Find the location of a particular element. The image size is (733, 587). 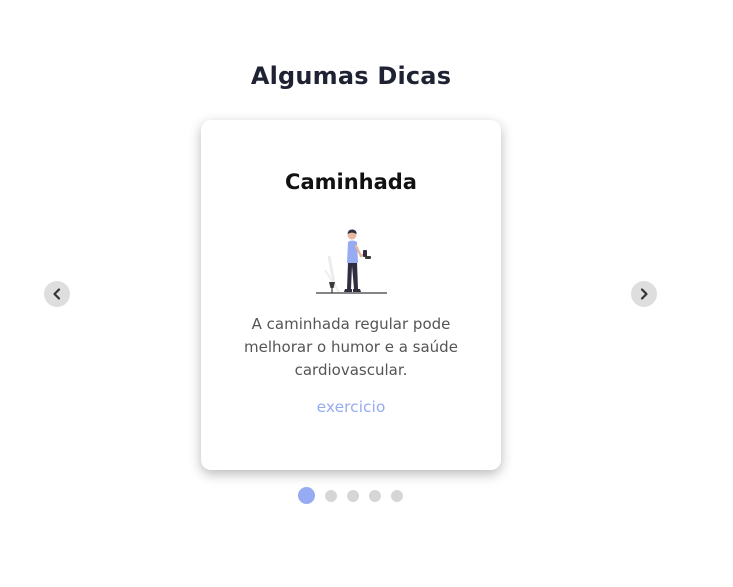

section-title: Algumas Dicas is located at coordinates (351, 76).